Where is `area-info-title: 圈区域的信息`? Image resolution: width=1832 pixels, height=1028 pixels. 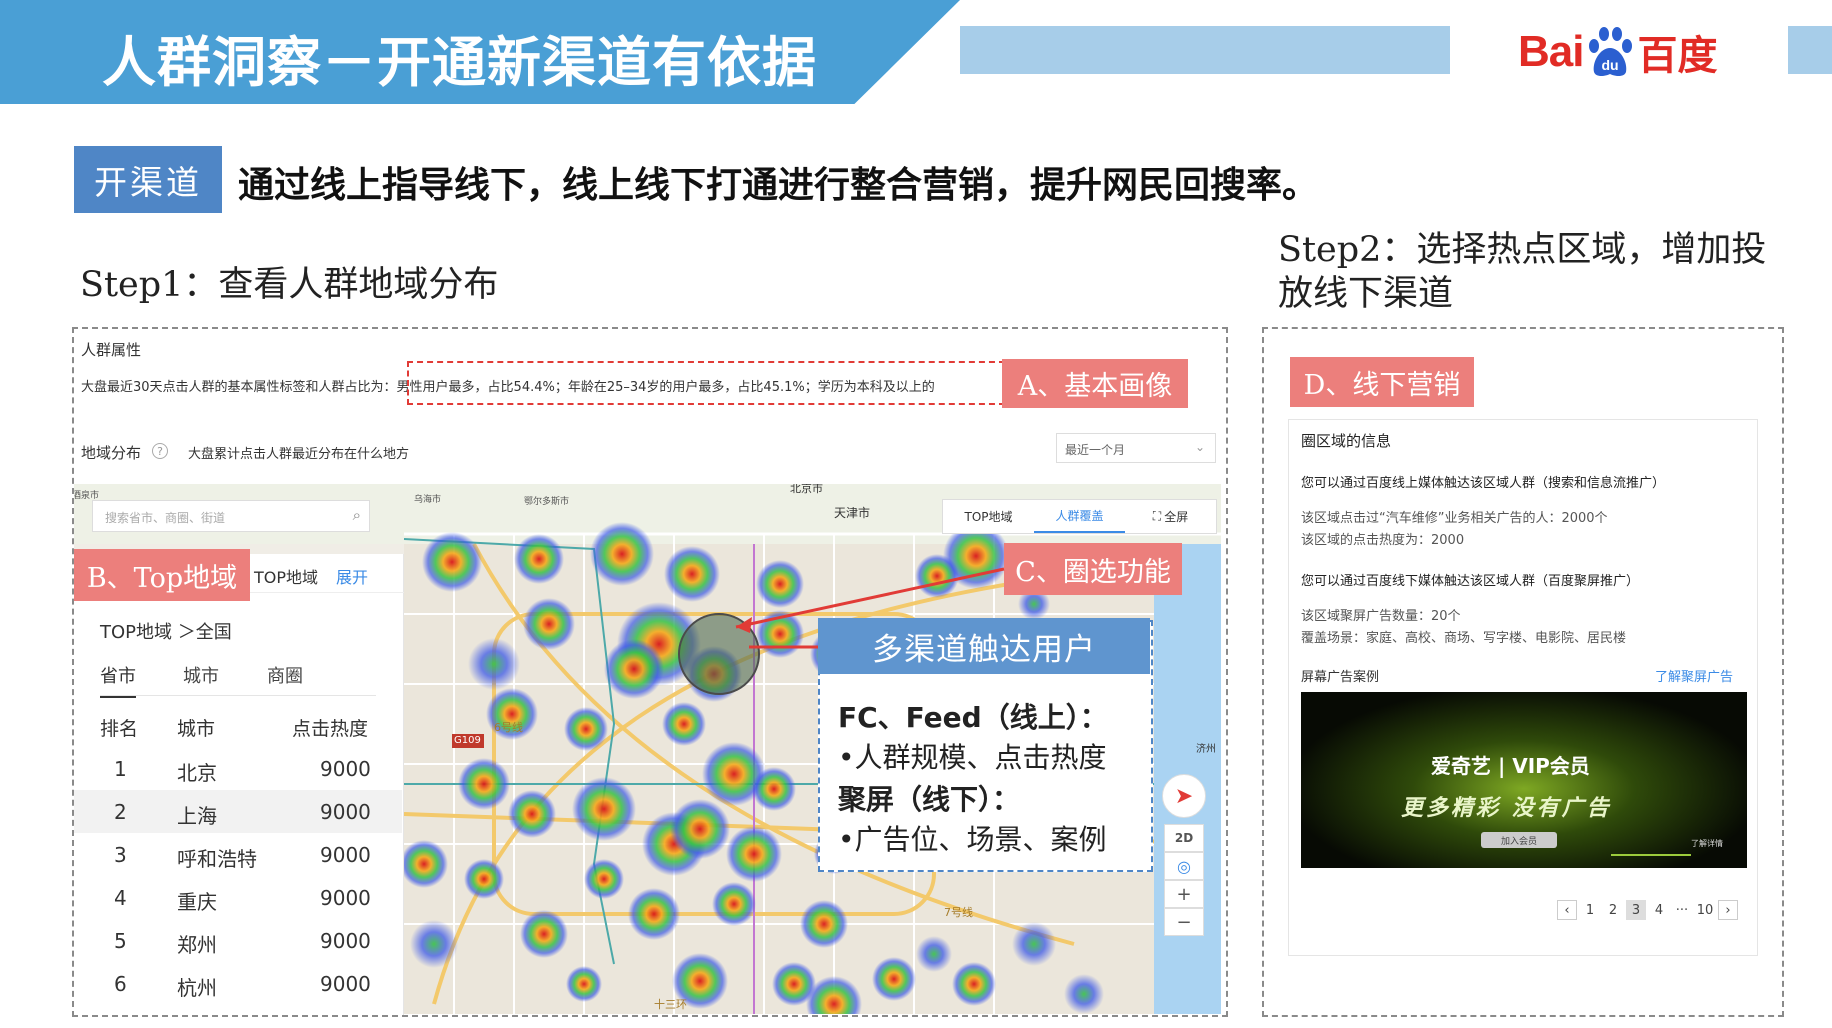
area-info-title: 圈区域的信息 is located at coordinates (1346, 441).